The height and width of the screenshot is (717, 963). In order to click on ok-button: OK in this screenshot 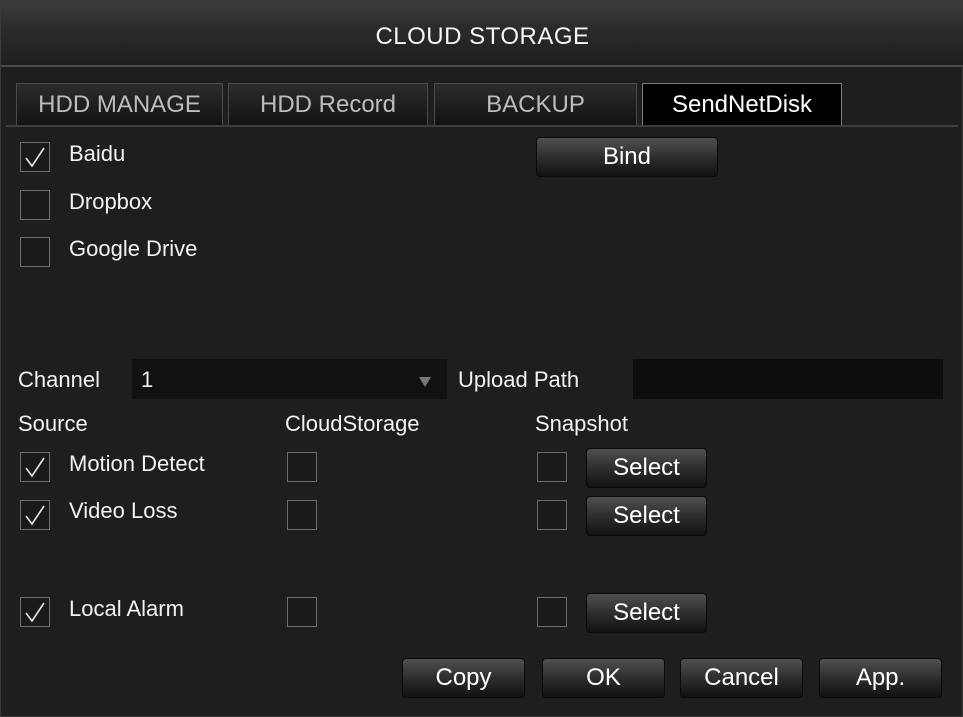, I will do `click(603, 678)`.